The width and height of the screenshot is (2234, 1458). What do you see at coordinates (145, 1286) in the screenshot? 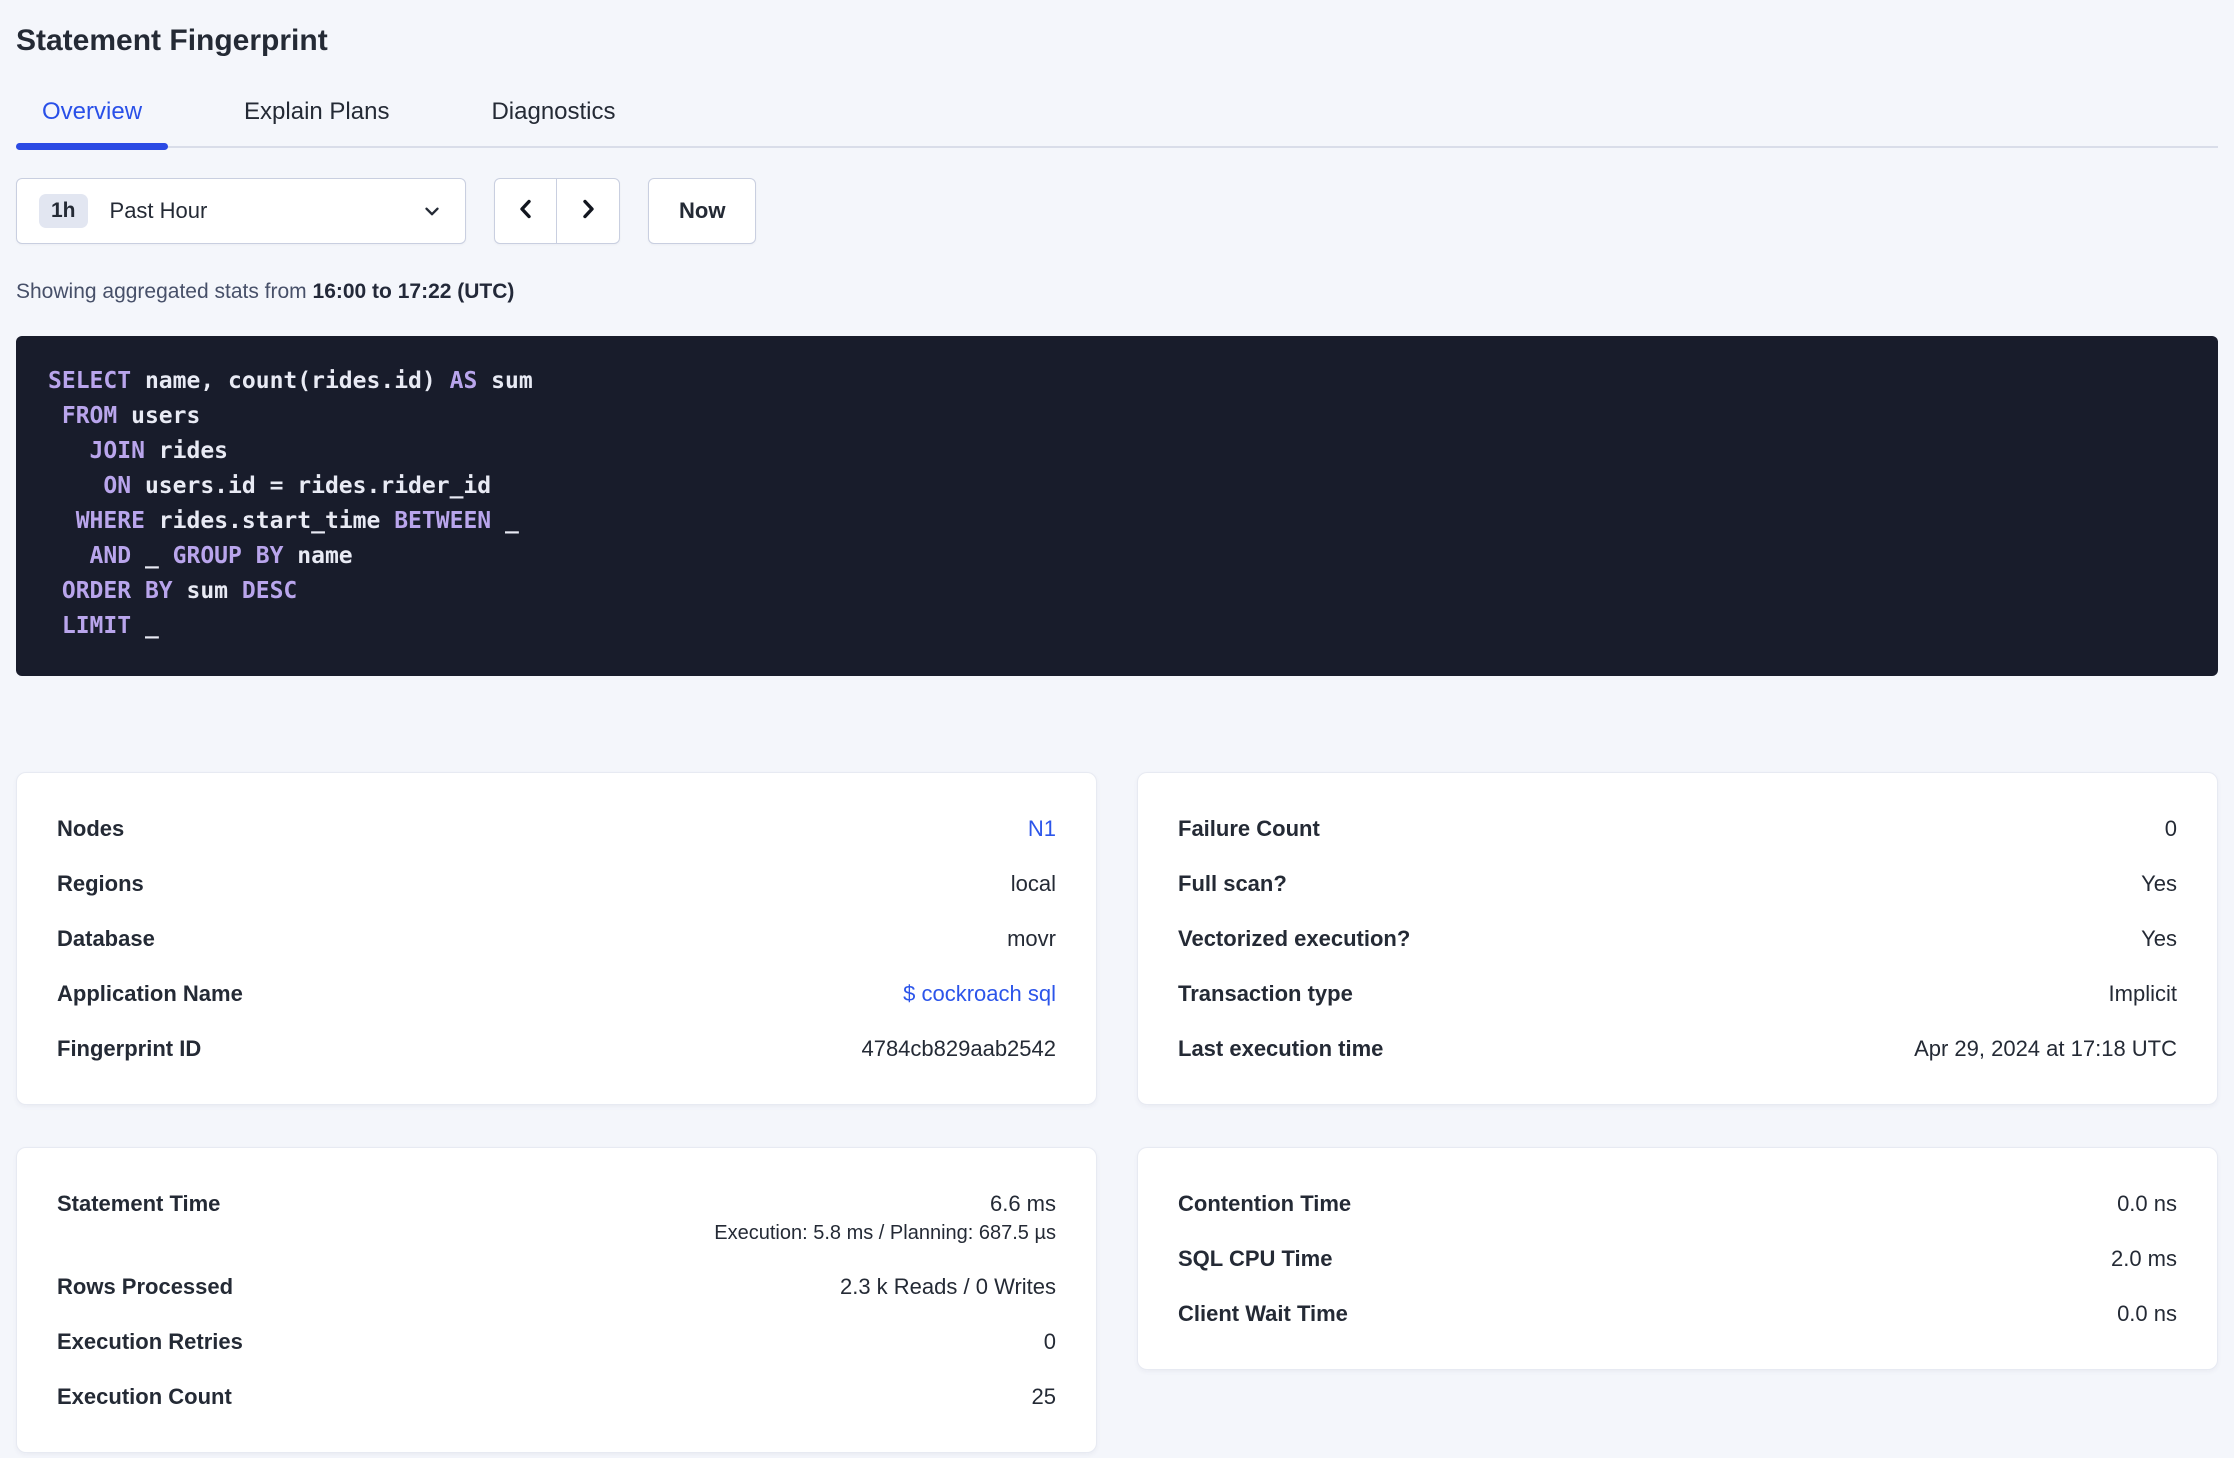
I see `rows-processed-label: Rows Processed` at bounding box center [145, 1286].